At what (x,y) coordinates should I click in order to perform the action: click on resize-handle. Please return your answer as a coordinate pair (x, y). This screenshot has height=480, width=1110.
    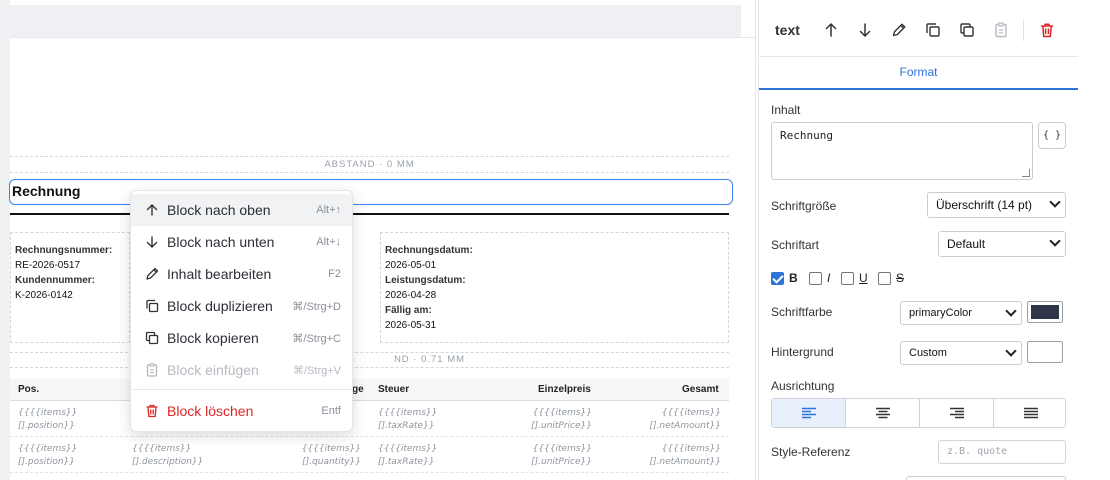
    Looking at the image, I should click on (1026, 173).